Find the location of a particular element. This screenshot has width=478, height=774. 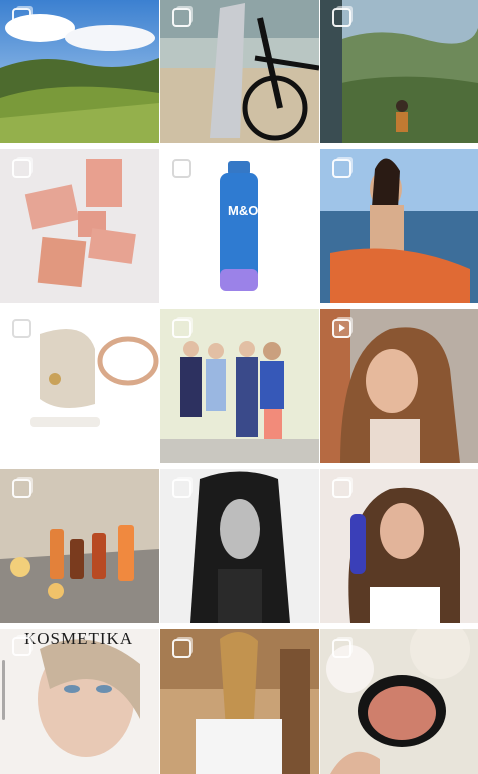

magazine-title: KOSMETIKA is located at coordinates (79, 638).